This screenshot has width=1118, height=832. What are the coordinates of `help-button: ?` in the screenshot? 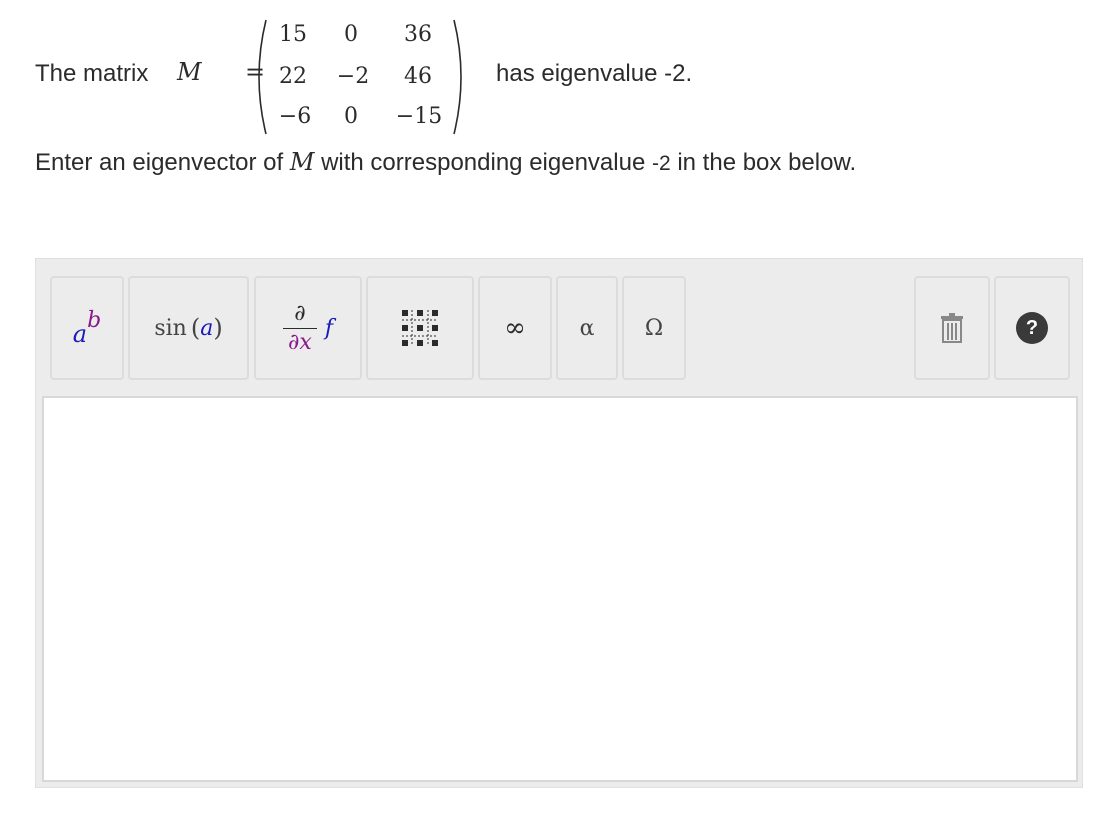 It's located at (1032, 328).